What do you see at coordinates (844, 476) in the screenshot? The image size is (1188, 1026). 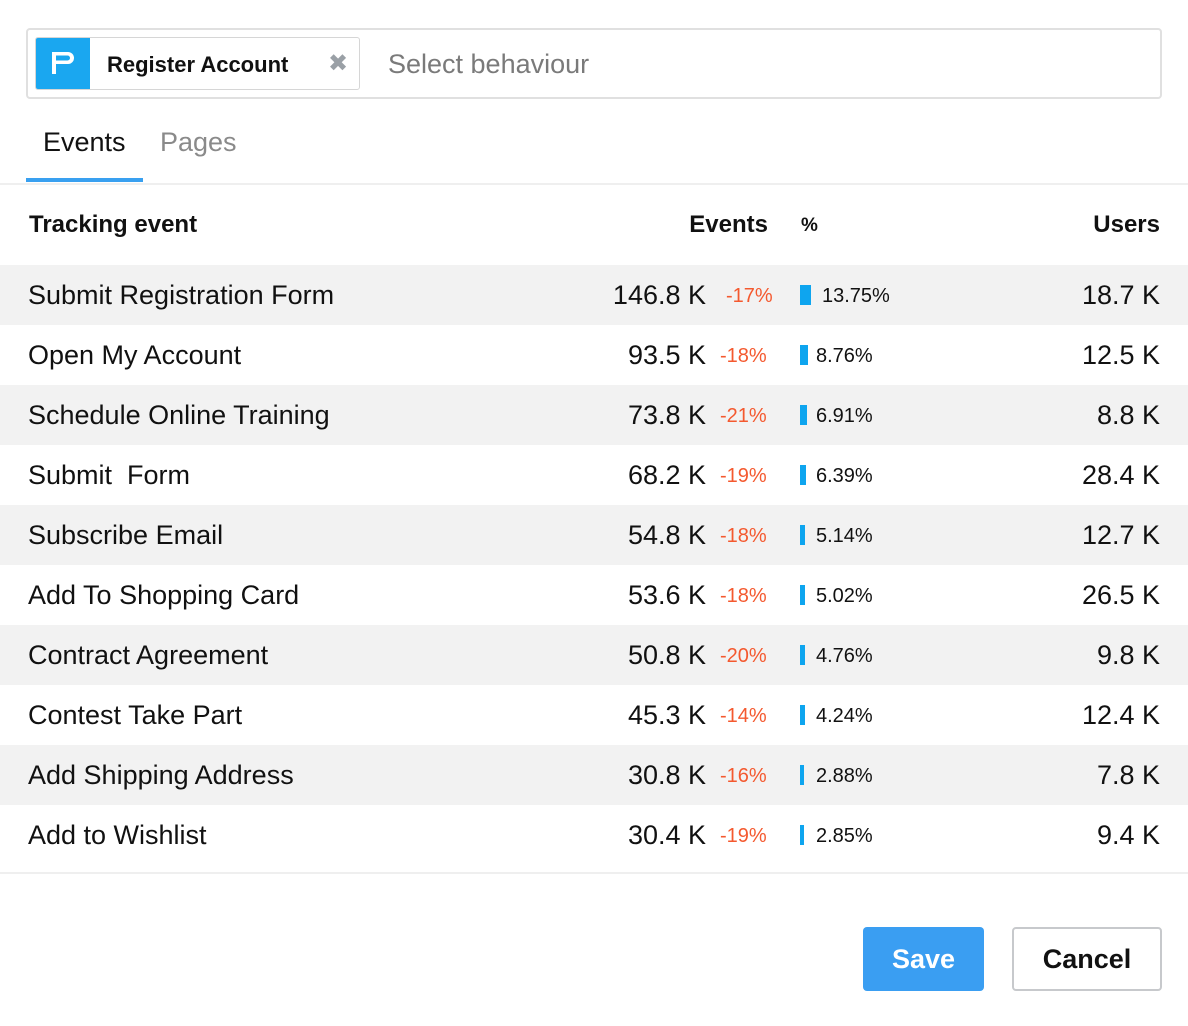 I see `share-percent: 6.39%` at bounding box center [844, 476].